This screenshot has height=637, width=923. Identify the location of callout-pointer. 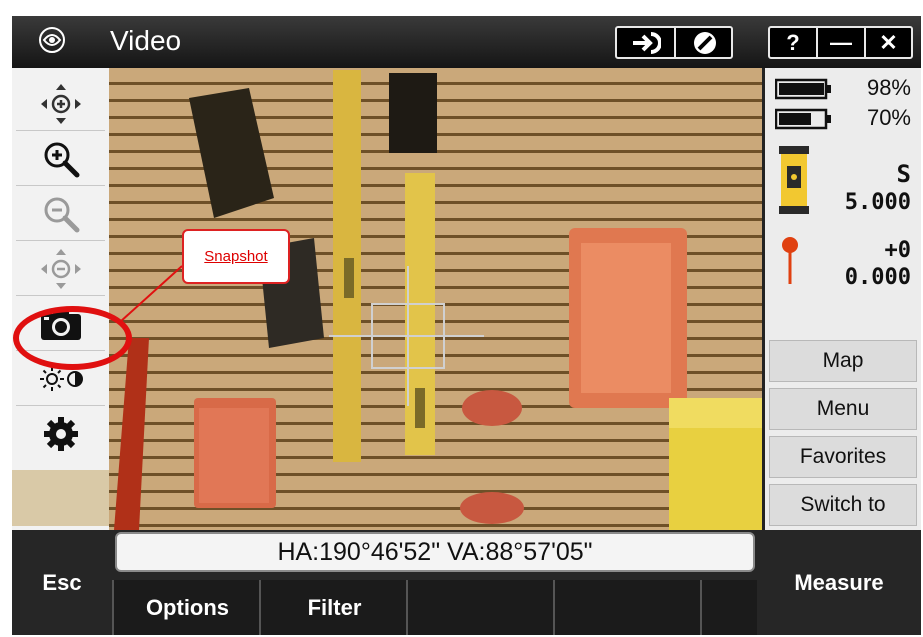
(151, 294).